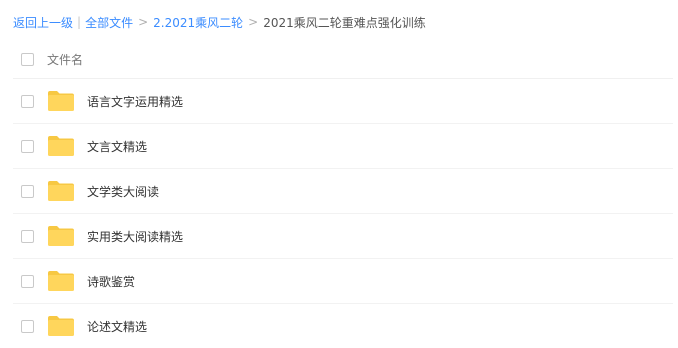  I want to click on current-folder-label: 2021乘风二轮重难点强化训练, so click(344, 22).